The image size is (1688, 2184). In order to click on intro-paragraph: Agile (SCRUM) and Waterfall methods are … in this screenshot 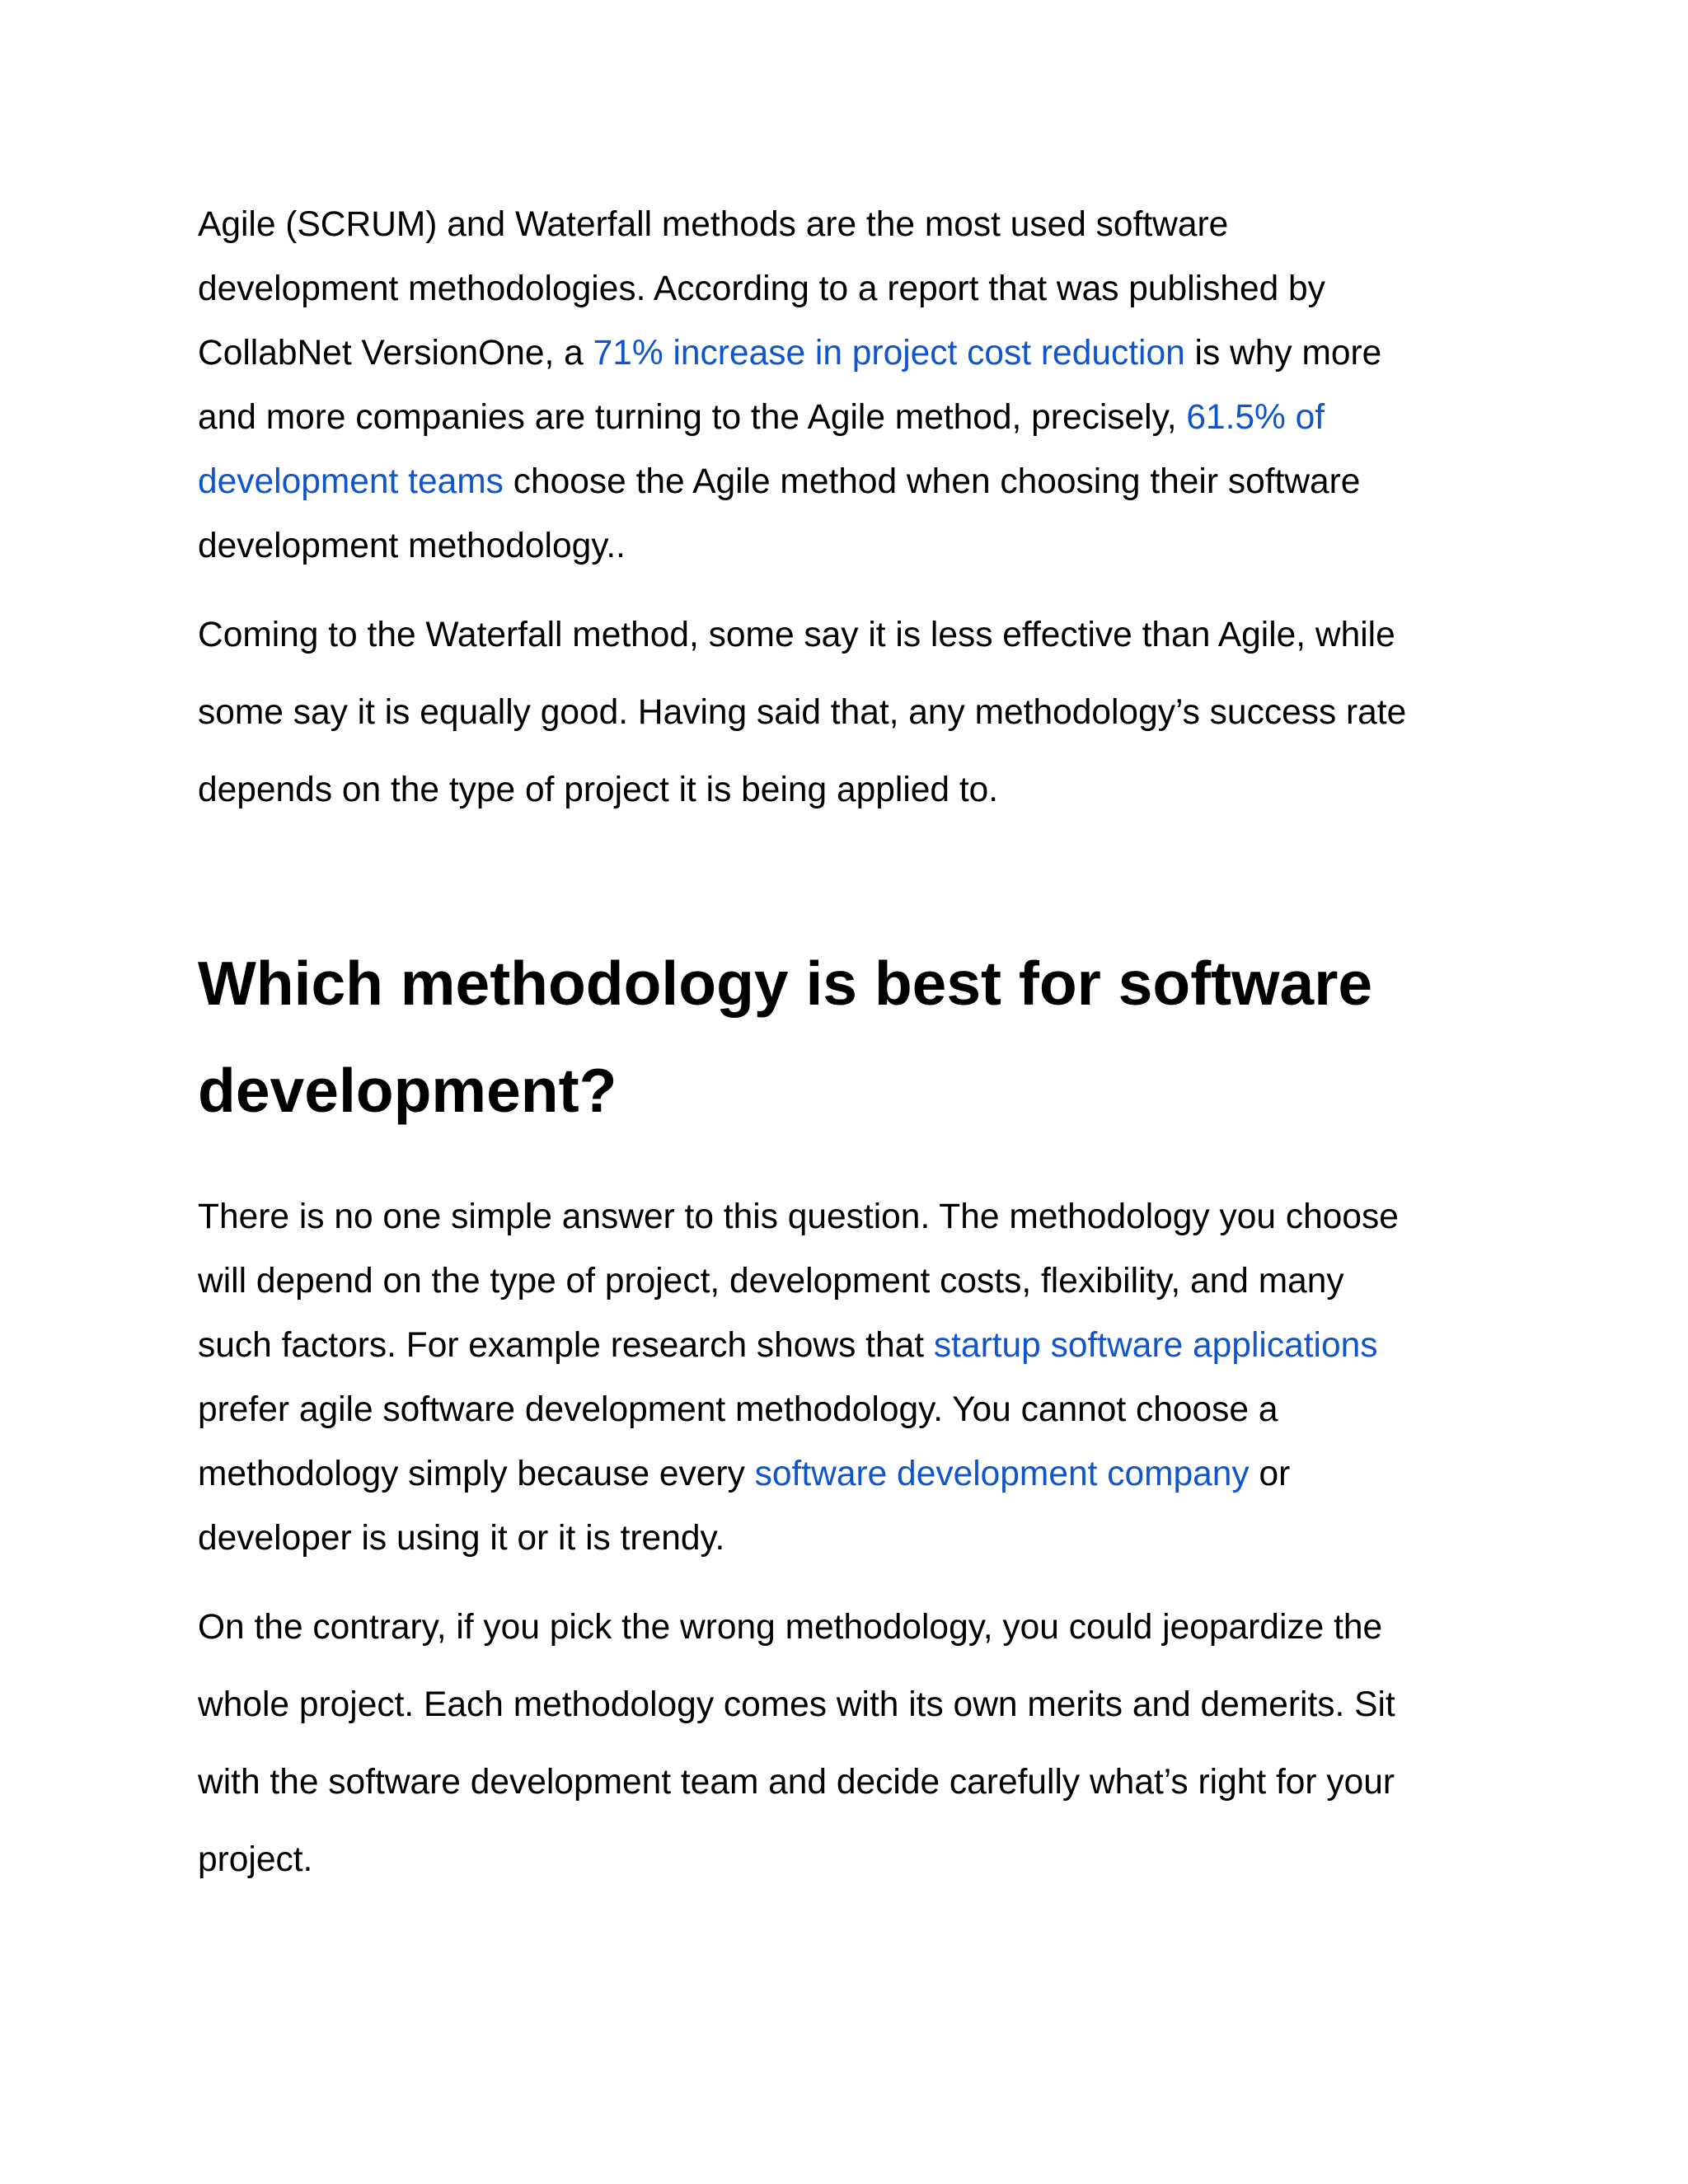, I will do `click(789, 386)`.